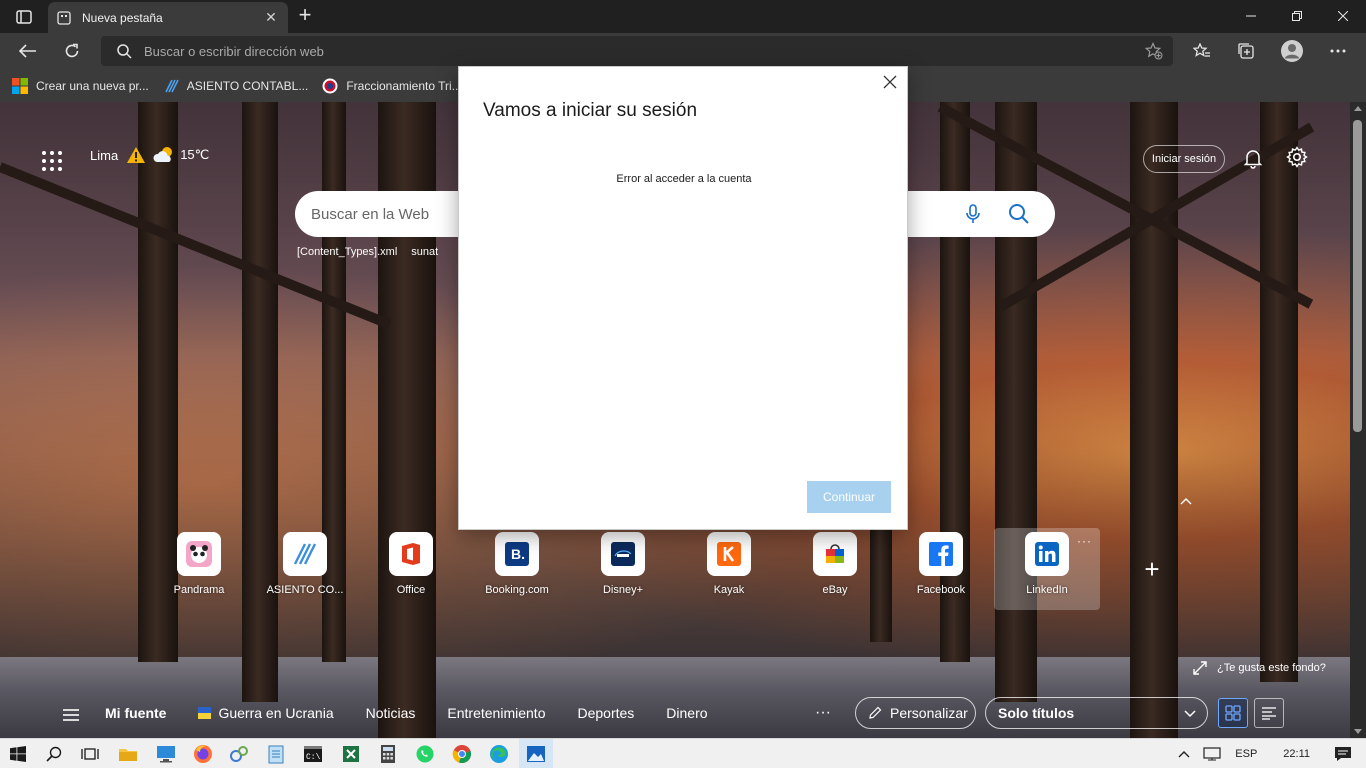 The height and width of the screenshot is (768, 1366). I want to click on personalize-button: Personalizar, so click(915, 713).